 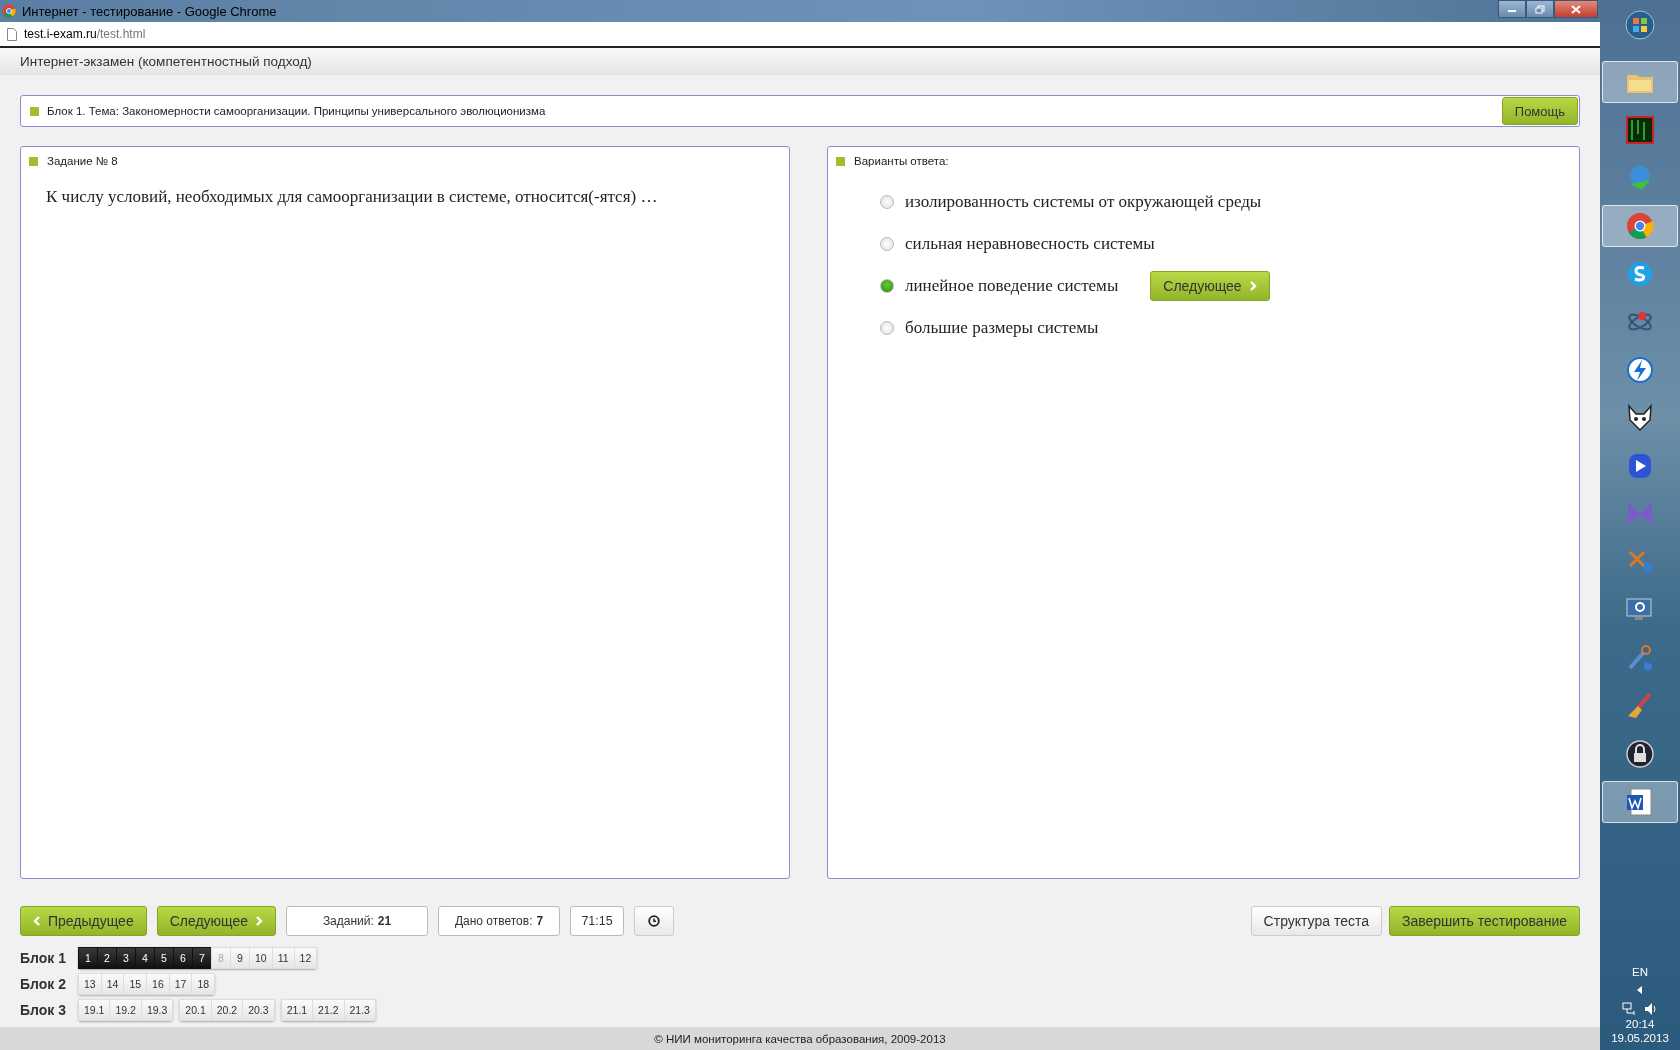 What do you see at coordinates (180, 984) in the screenshot?
I see `task-number: 17` at bounding box center [180, 984].